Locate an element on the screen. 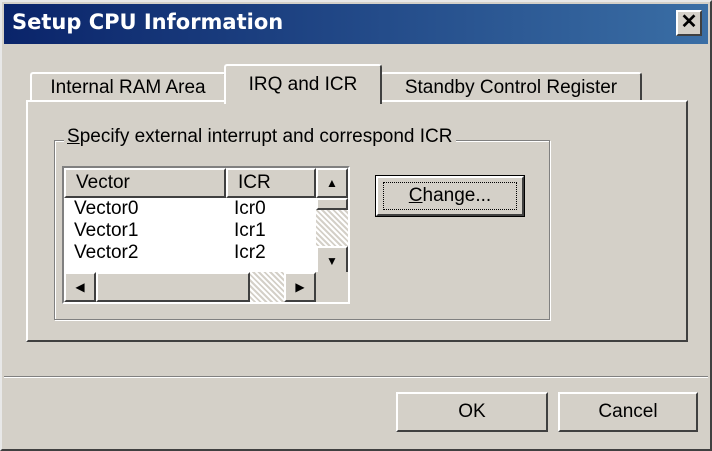 This screenshot has width=712, height=451. vector-cell: Vector2 is located at coordinates (106, 252).